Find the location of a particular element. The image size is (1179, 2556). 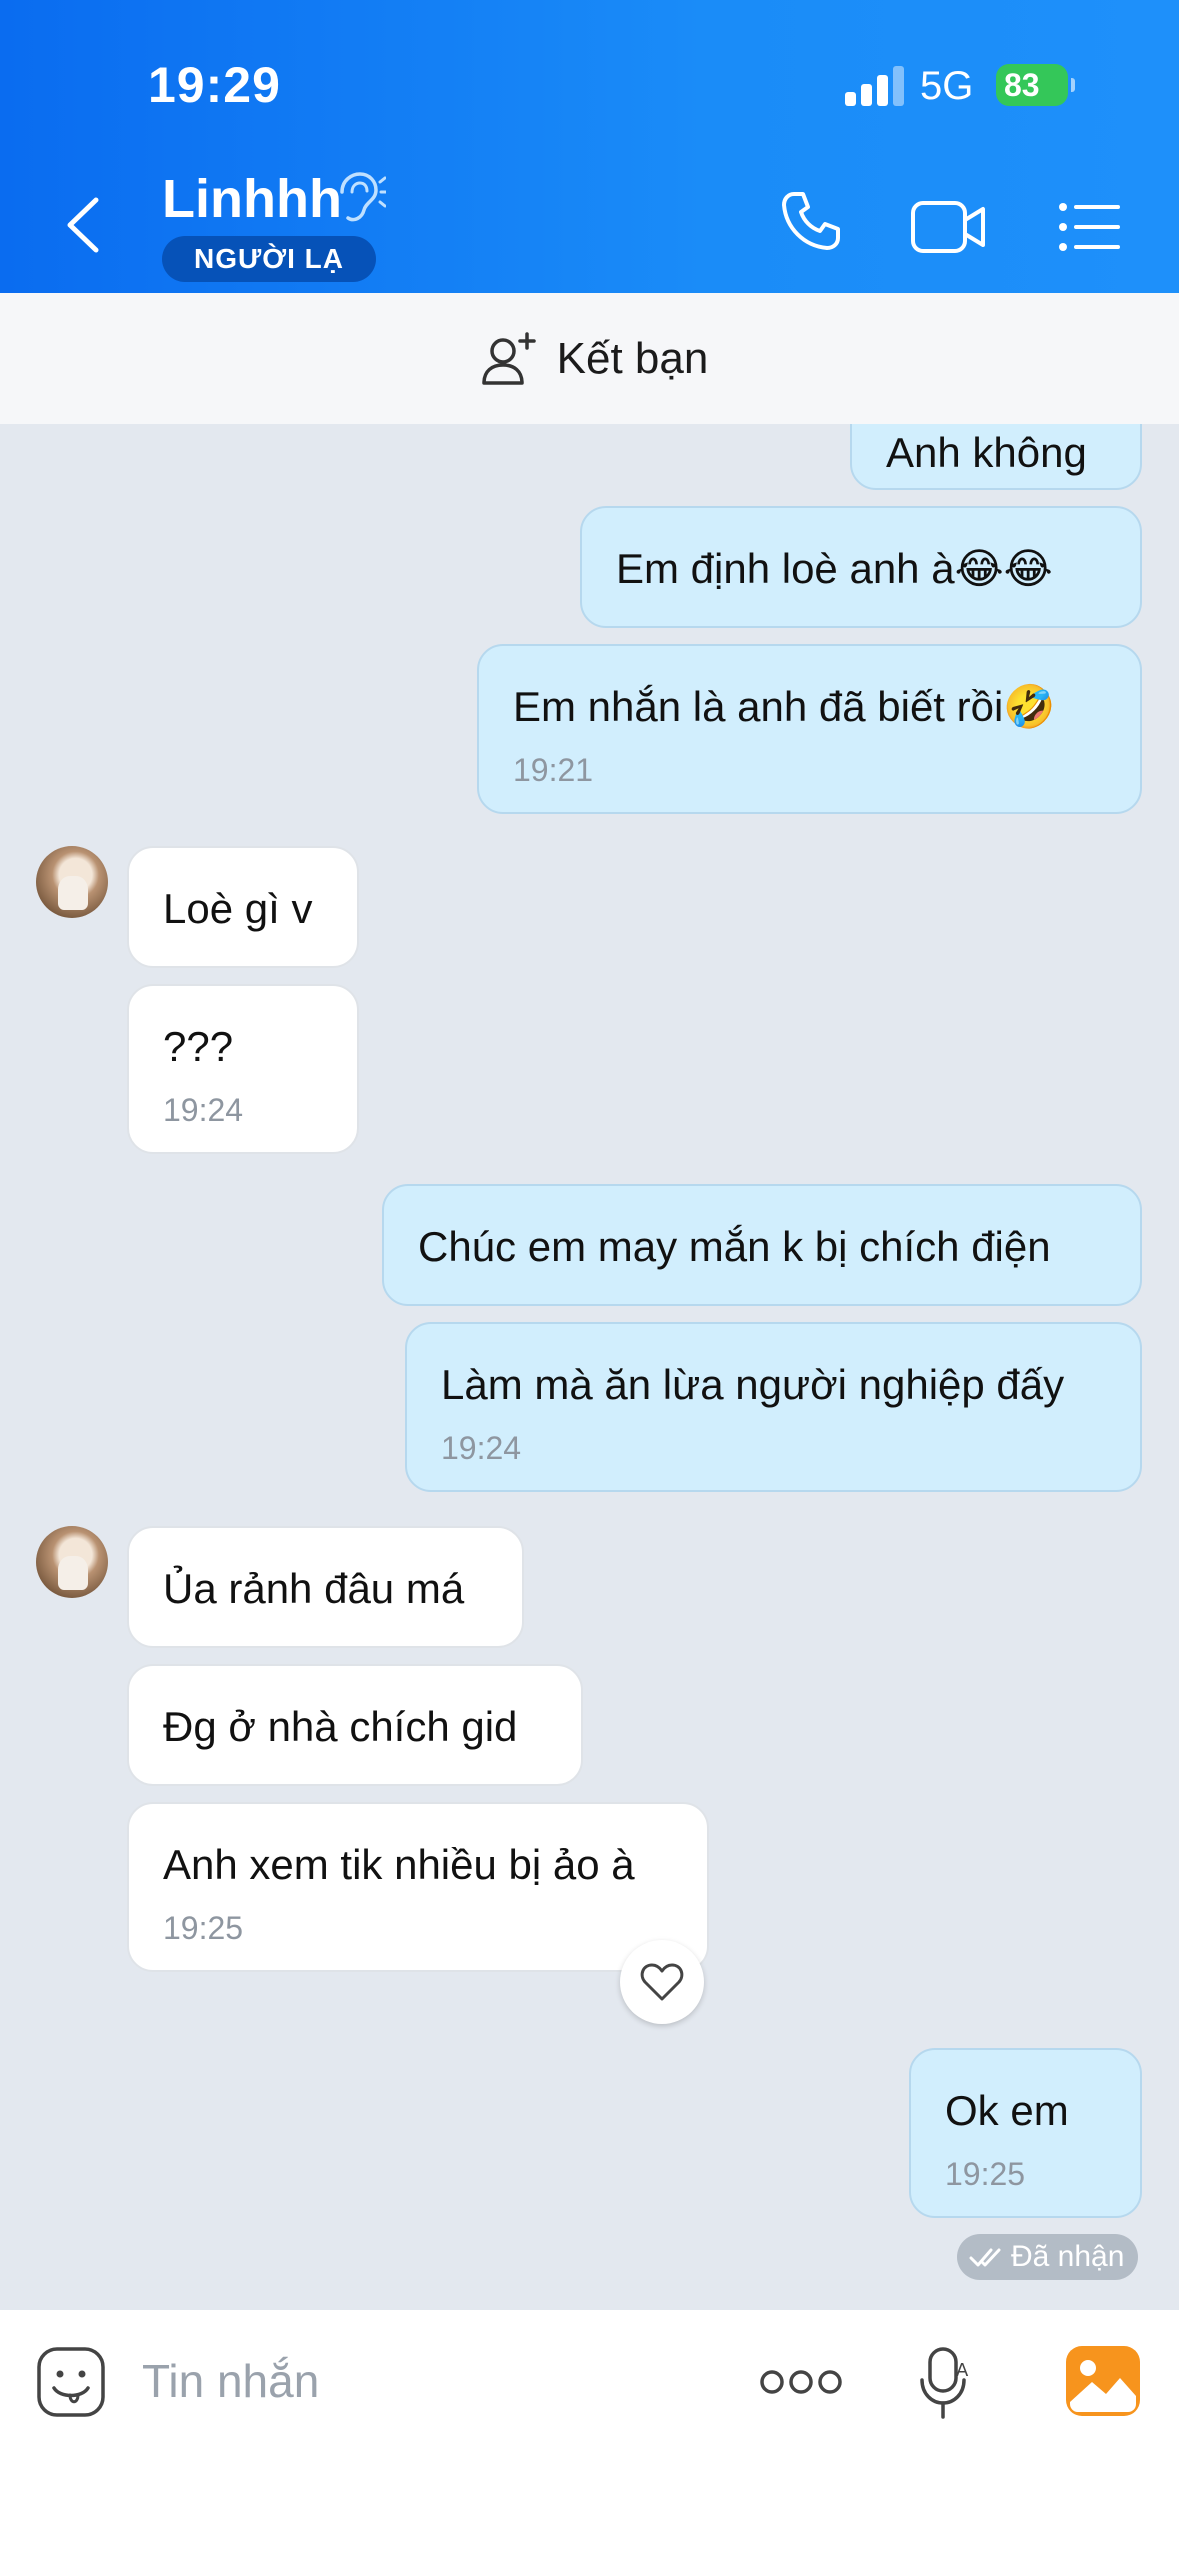

message-text: Em nhắn là anh đã biết rồi🤣 is located at coordinates (784, 706).